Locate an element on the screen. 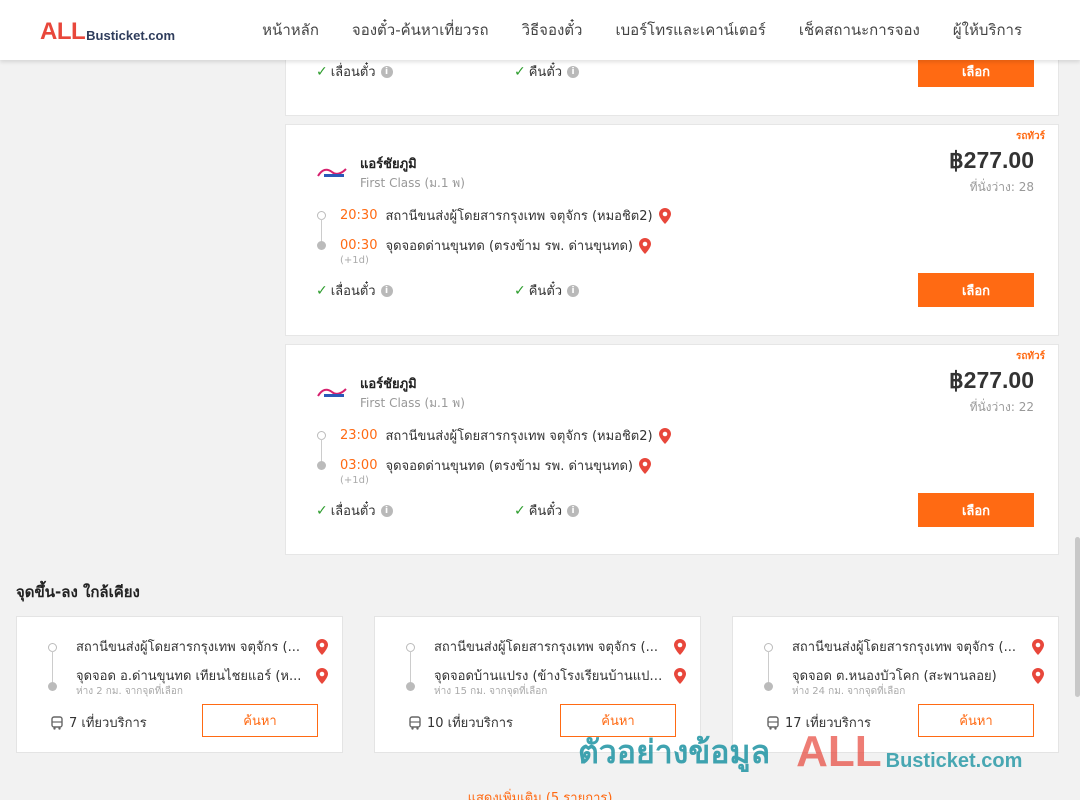 The width and height of the screenshot is (1080, 800). seats-available: ที่นั่งว่าง: 28 is located at coordinates (1001, 187).